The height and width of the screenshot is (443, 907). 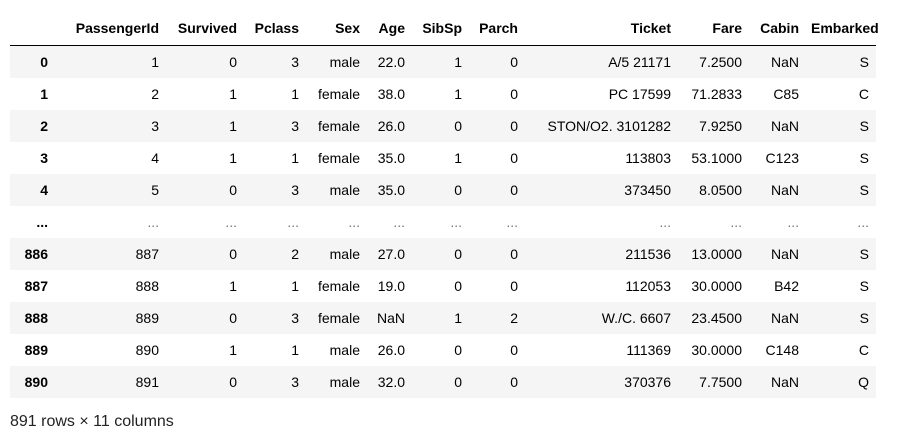 I want to click on row-index: 890, so click(x=36, y=382).